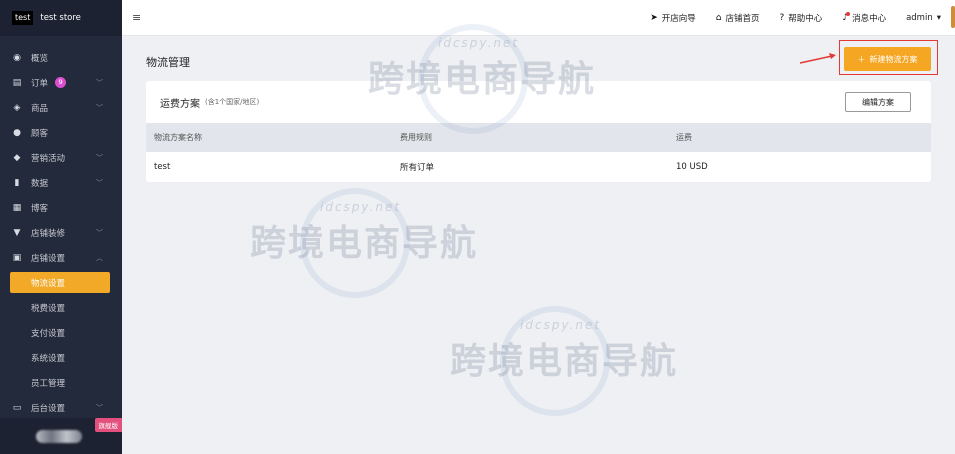 The image size is (955, 454). I want to click on help-center-link: ? 帮助中心, so click(801, 18).